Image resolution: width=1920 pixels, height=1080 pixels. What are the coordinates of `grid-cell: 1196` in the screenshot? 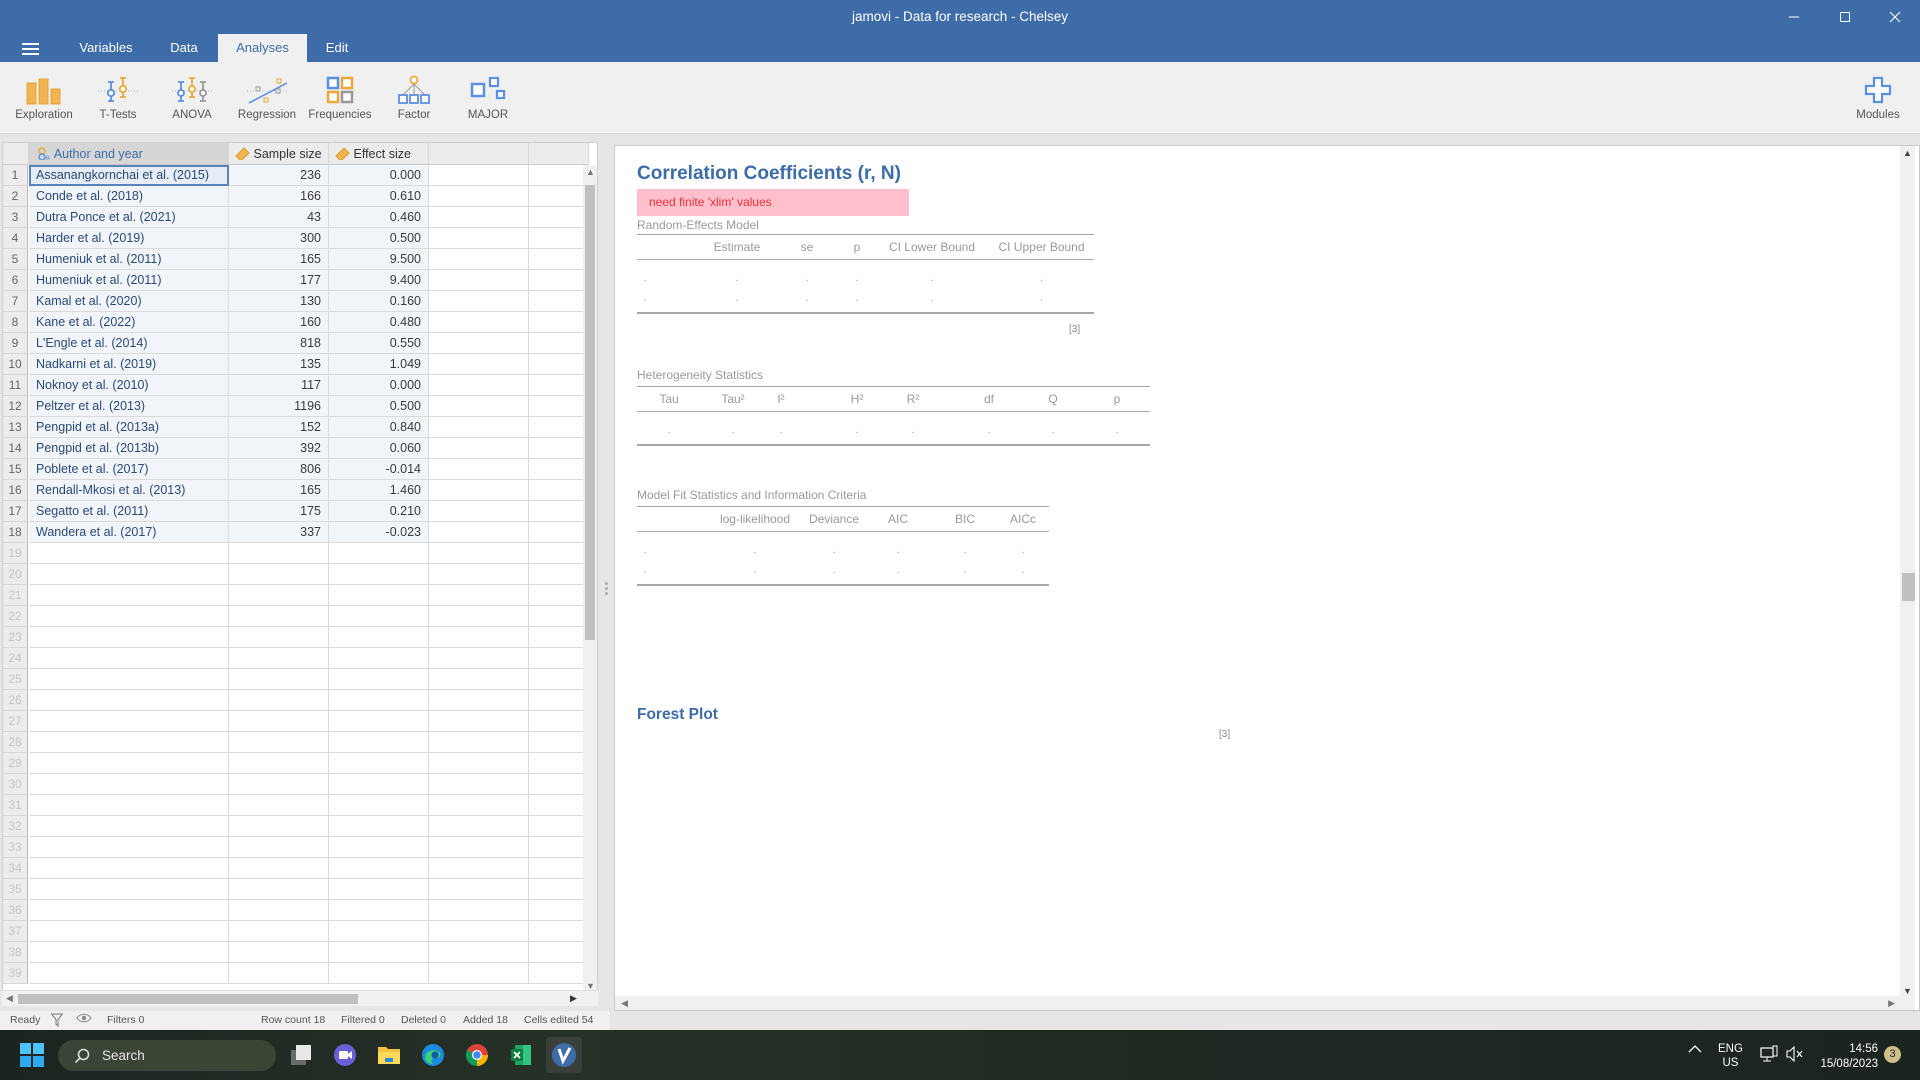 It's located at (279, 406).